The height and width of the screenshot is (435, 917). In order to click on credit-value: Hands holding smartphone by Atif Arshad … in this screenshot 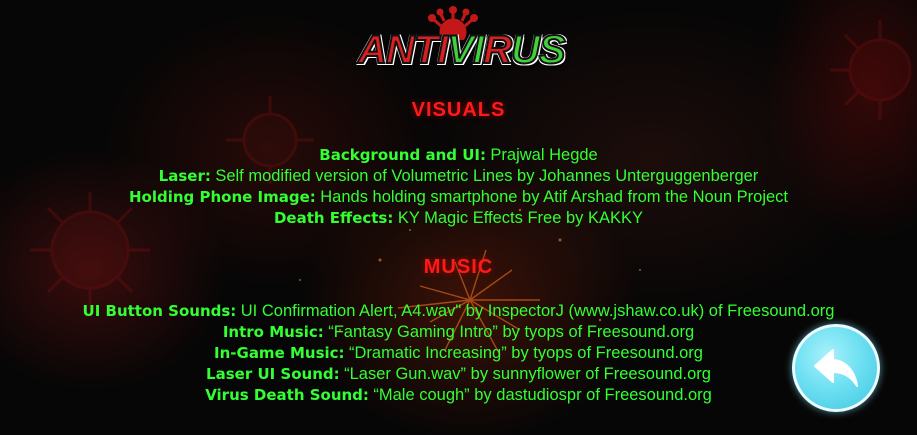, I will do `click(554, 197)`.